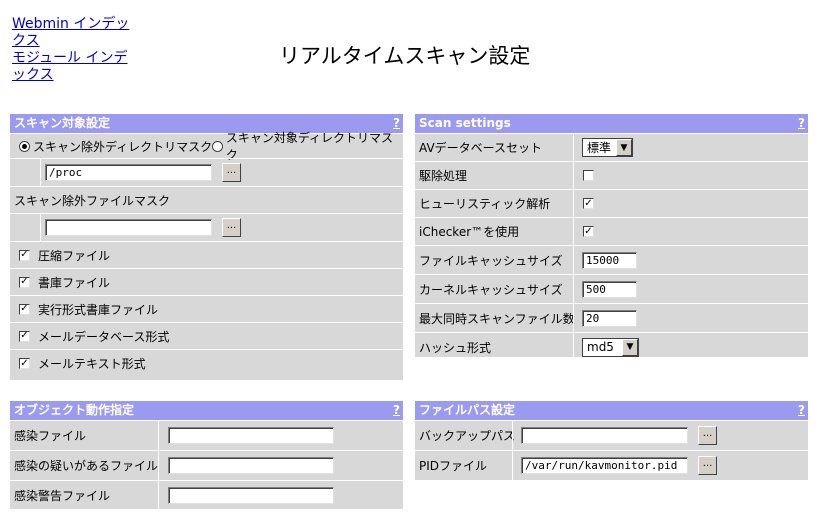 The width and height of the screenshot is (819, 517). I want to click on pid-input, so click(604, 465).